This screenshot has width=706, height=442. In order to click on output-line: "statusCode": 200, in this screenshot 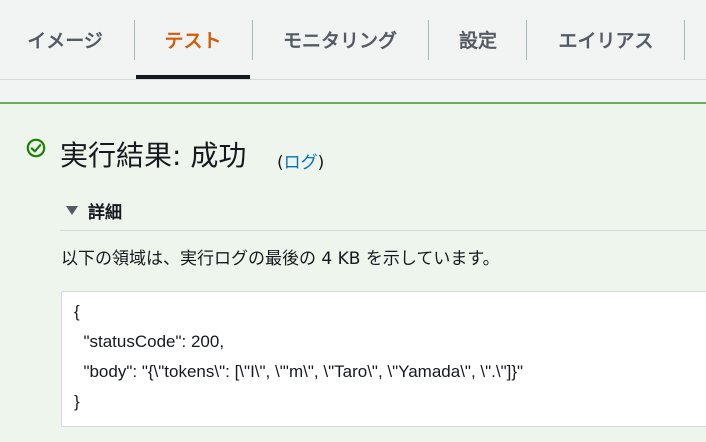, I will do `click(149, 341)`.